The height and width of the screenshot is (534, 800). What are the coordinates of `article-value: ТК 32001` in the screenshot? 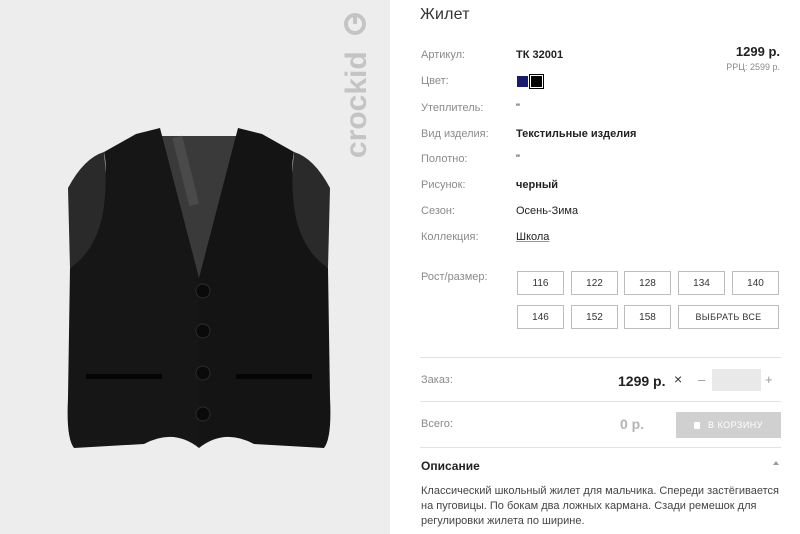 It's located at (540, 55).